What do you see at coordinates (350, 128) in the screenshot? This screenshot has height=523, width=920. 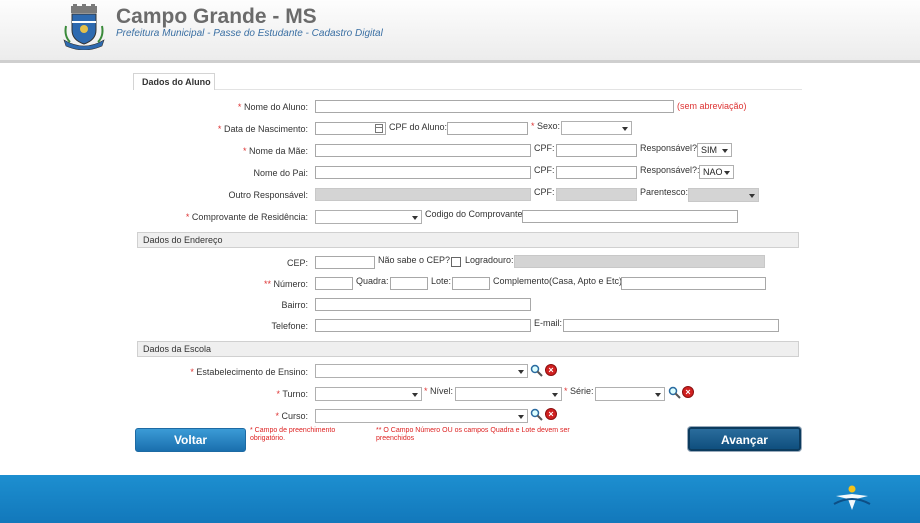 I see `data-nascimento-input` at bounding box center [350, 128].